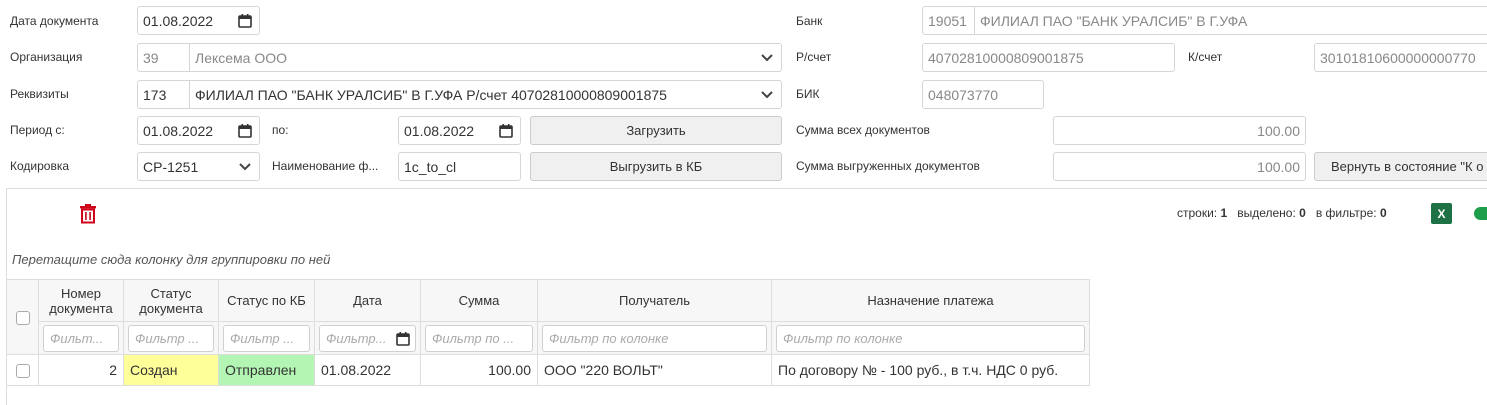 This screenshot has height=405, width=1487. What do you see at coordinates (1400, 166) in the screenshot?
I see `revert-button: Вернуть в состояние "К о` at bounding box center [1400, 166].